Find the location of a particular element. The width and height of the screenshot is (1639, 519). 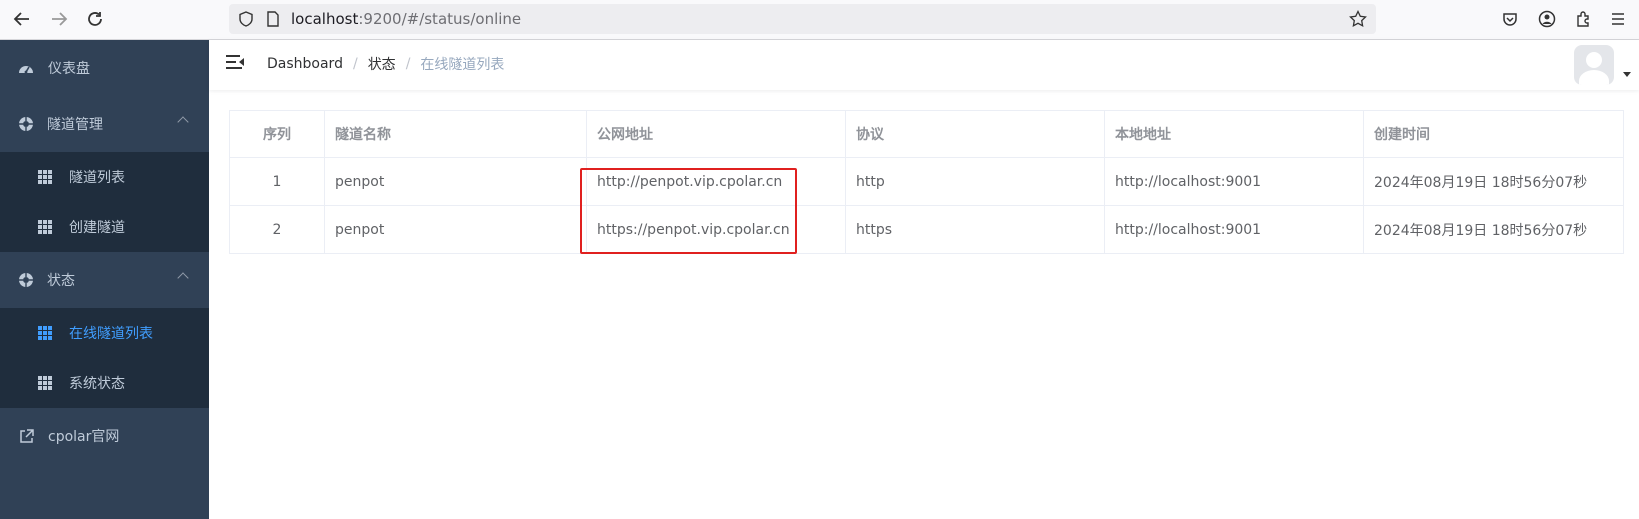

browser-toolbar: localhost:9200/#/status/online is located at coordinates (819, 20).